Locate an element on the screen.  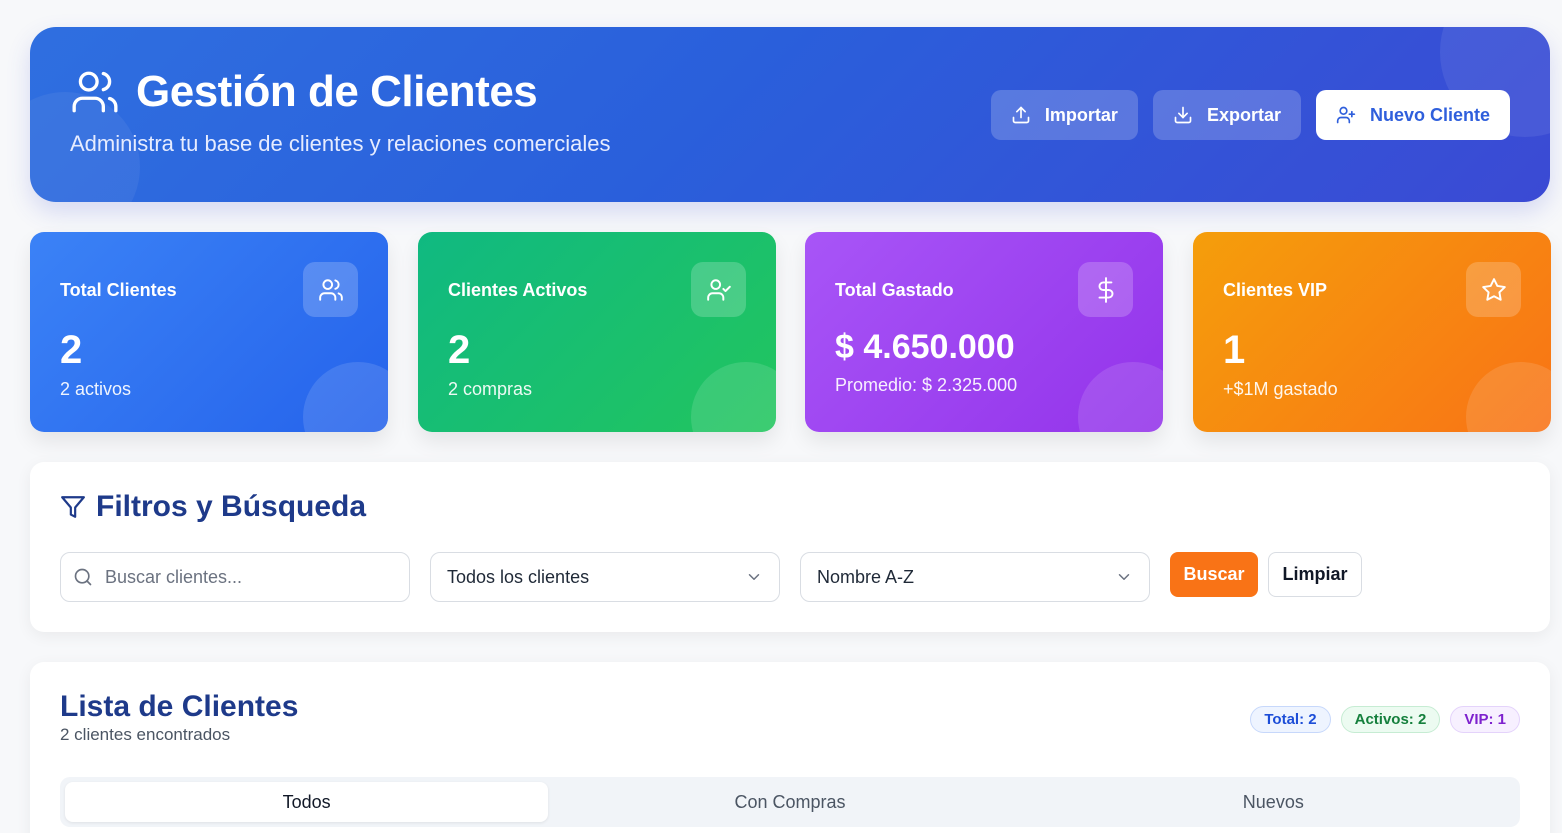
stat-value: $ 4.650.000 is located at coordinates (925, 347).